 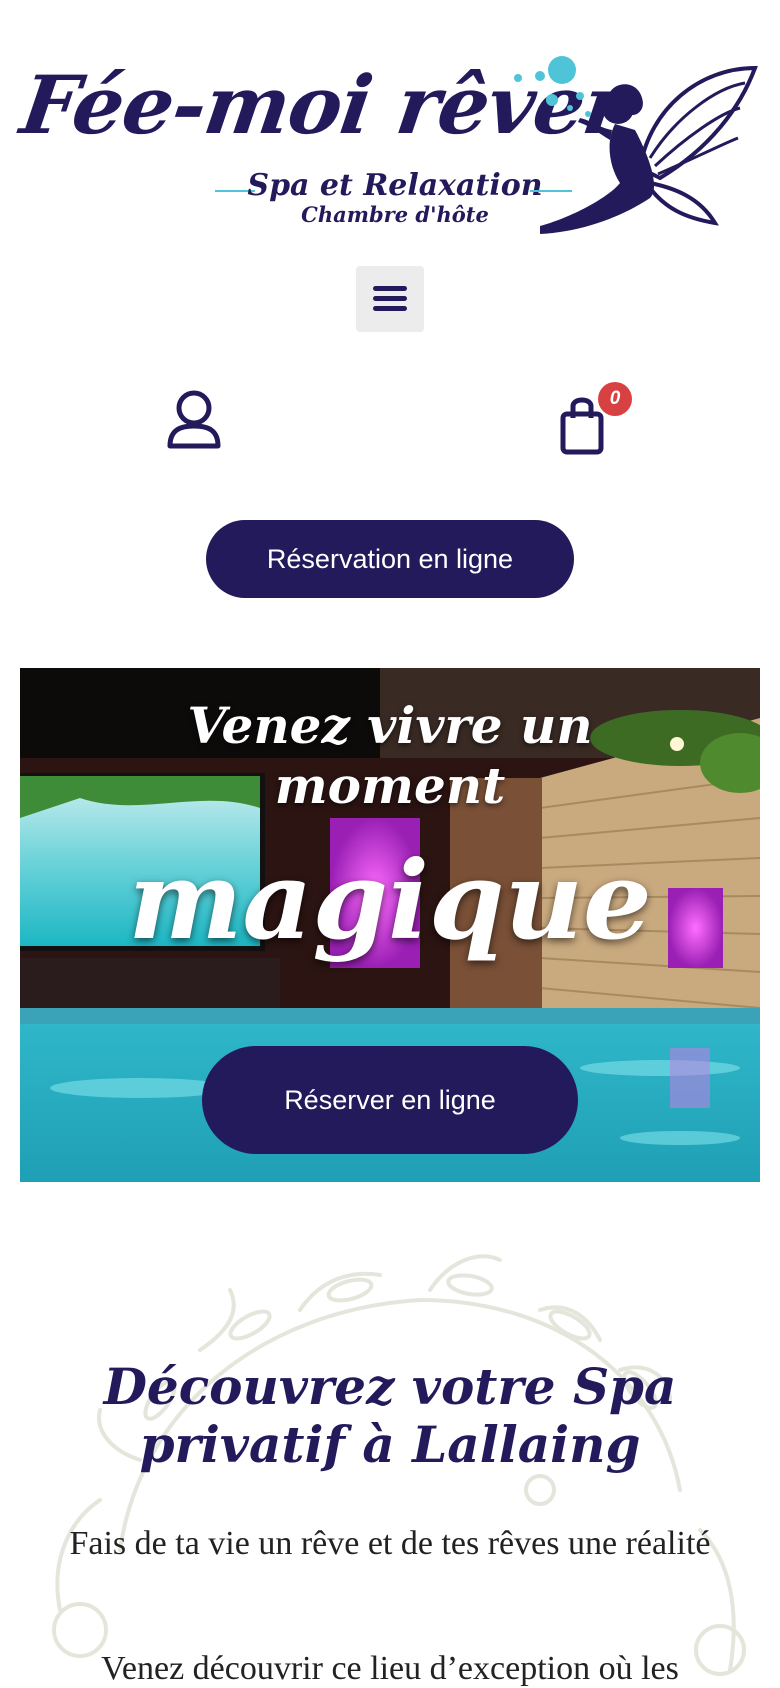 I want to click on account-link, so click(x=194, y=420).